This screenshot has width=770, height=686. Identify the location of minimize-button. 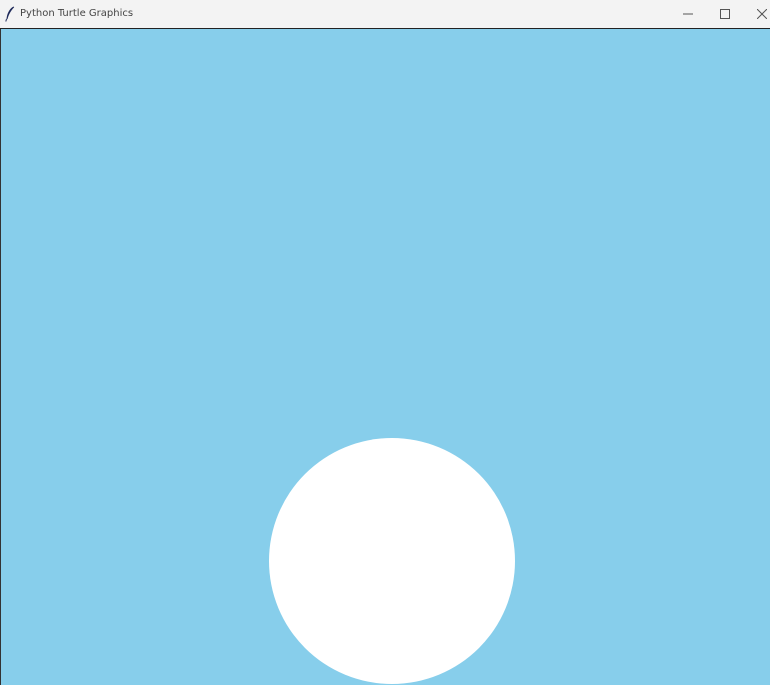
(688, 14).